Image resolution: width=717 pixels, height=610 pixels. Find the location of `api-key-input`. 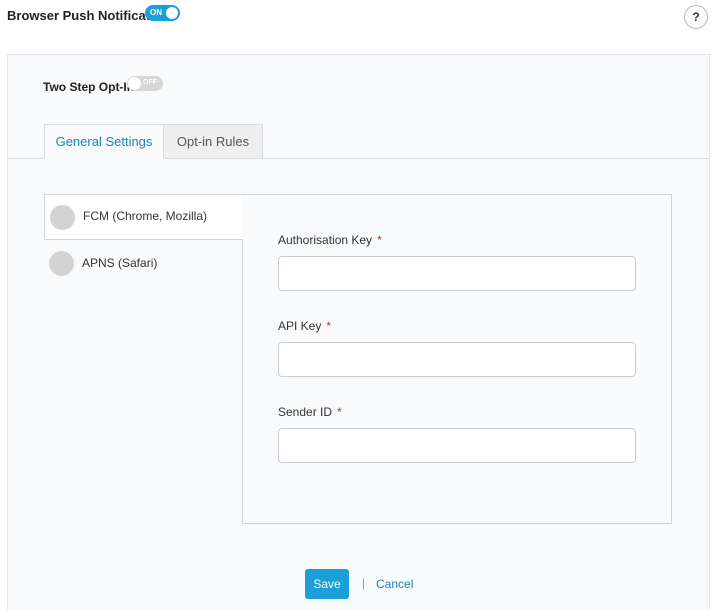

api-key-input is located at coordinates (457, 359).